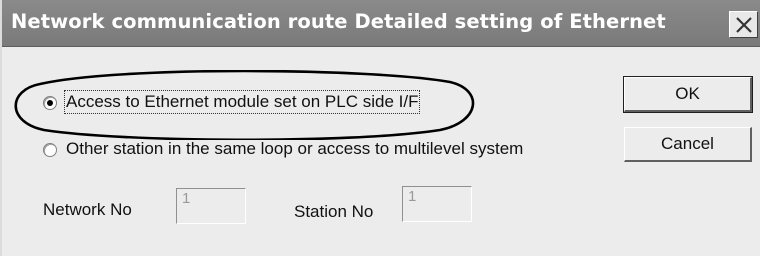 The height and width of the screenshot is (256, 760). Describe the element at coordinates (437, 204) in the screenshot. I see `station-no-field: 1` at that location.